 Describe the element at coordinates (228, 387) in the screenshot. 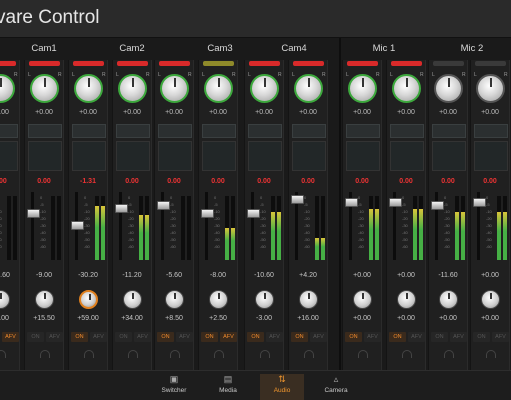

I see `tab-media: ▤ Media` at that location.